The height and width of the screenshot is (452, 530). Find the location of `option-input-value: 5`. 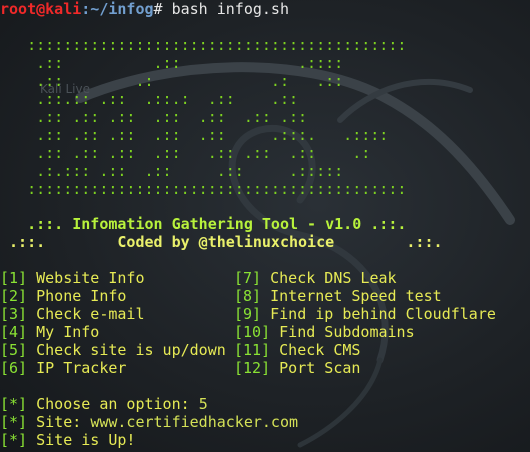

option-input-value: 5 is located at coordinates (203, 404).